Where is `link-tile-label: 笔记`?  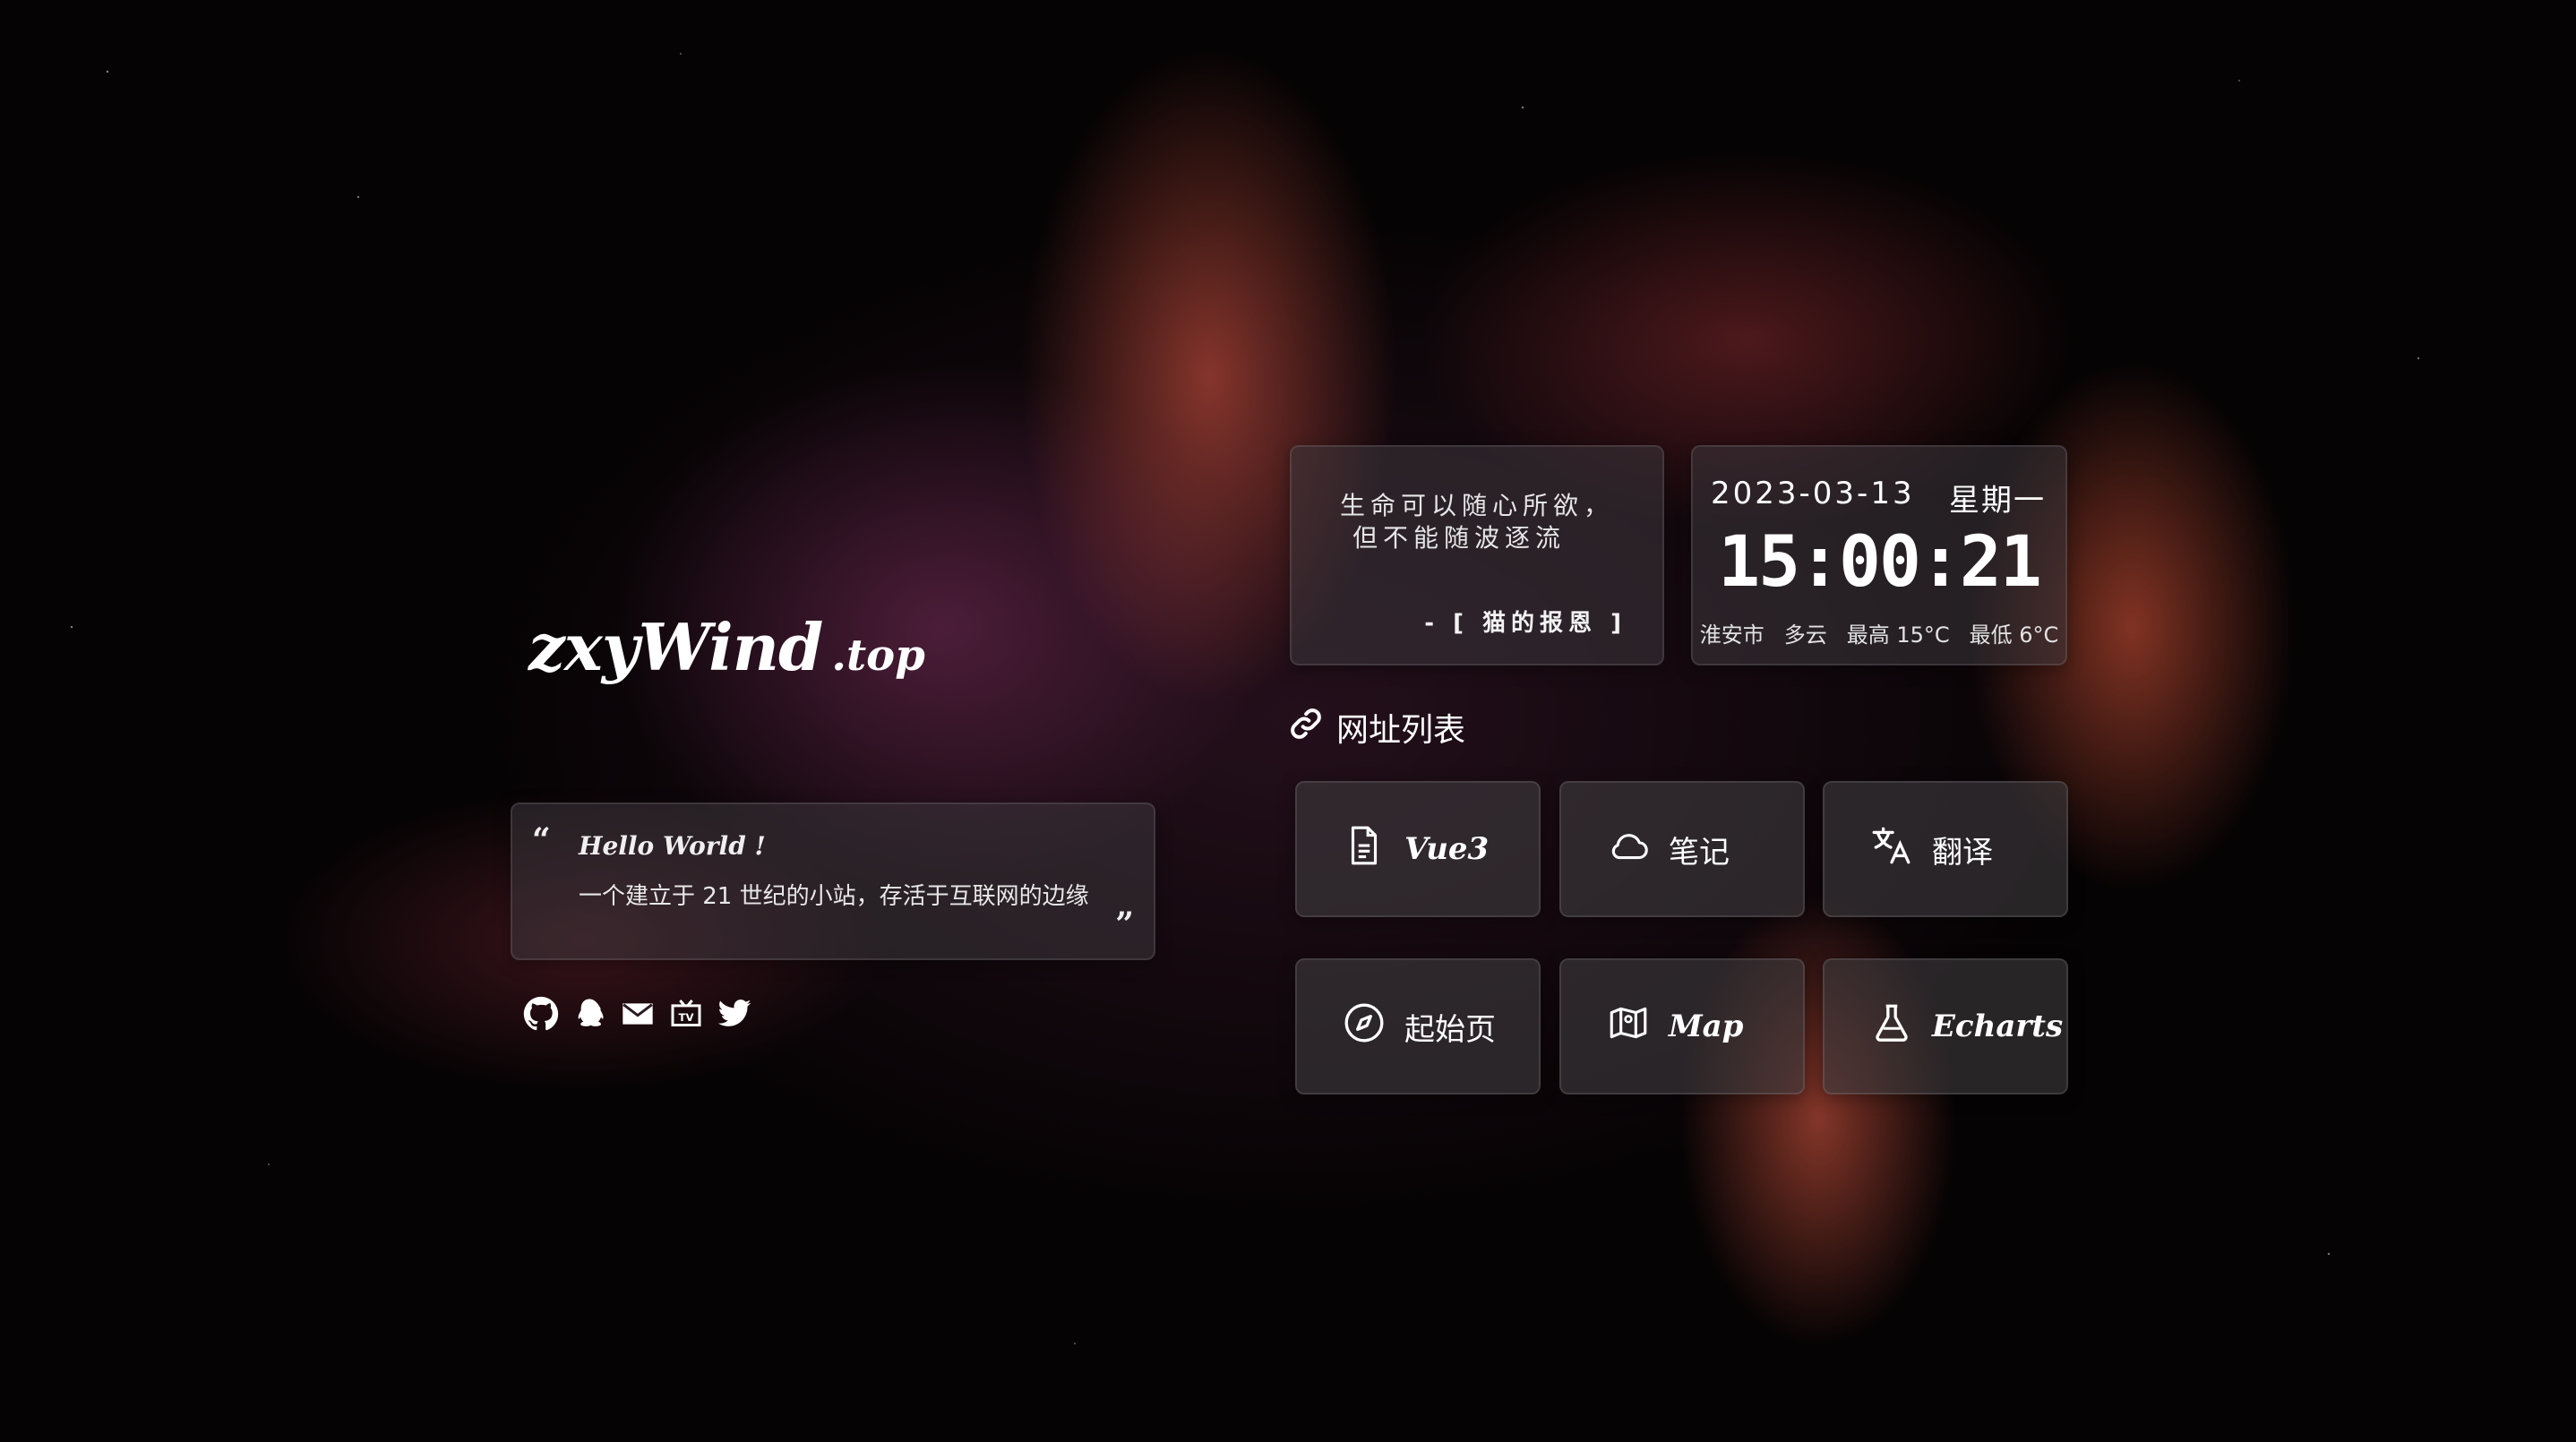 link-tile-label: 笔记 is located at coordinates (1699, 852).